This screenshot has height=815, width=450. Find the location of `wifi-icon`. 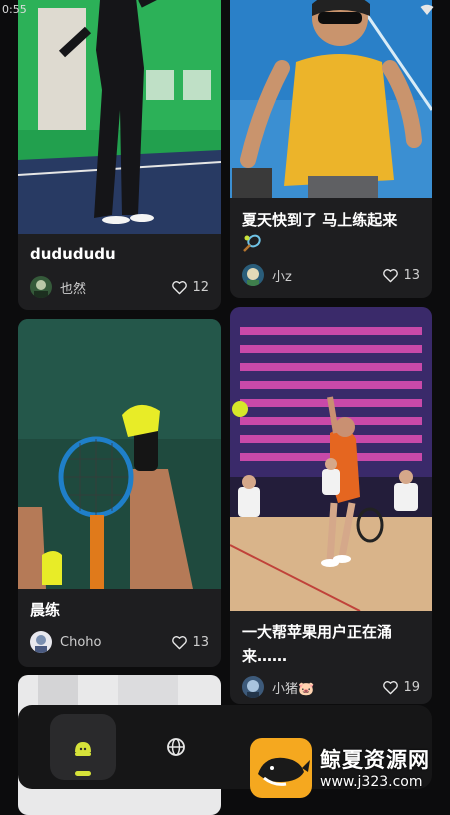

wifi-icon is located at coordinates (427, 9).